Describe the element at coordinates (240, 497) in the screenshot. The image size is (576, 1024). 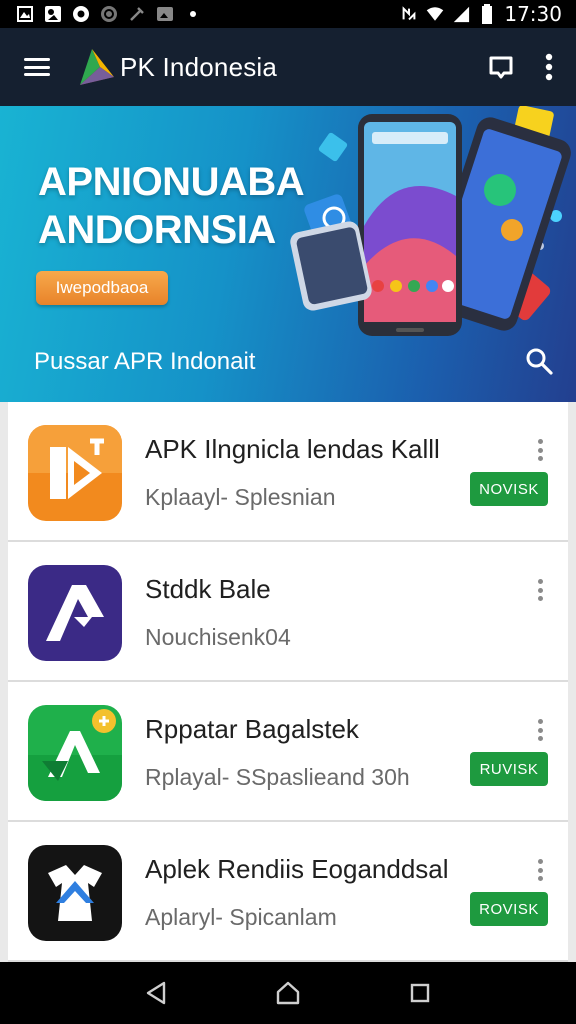
I see `app-subtitle: Kplaayl- Splesnian` at that location.